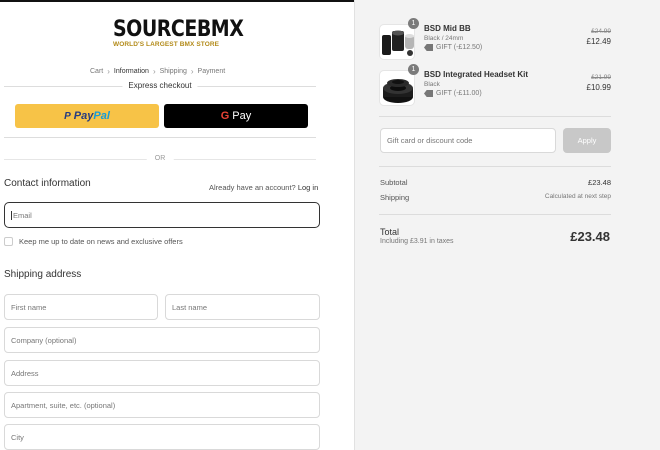 This screenshot has height=450, width=660. Describe the element at coordinates (162, 405) in the screenshot. I see `apartment-field: Apartment, suite, etc. (optional)` at that location.